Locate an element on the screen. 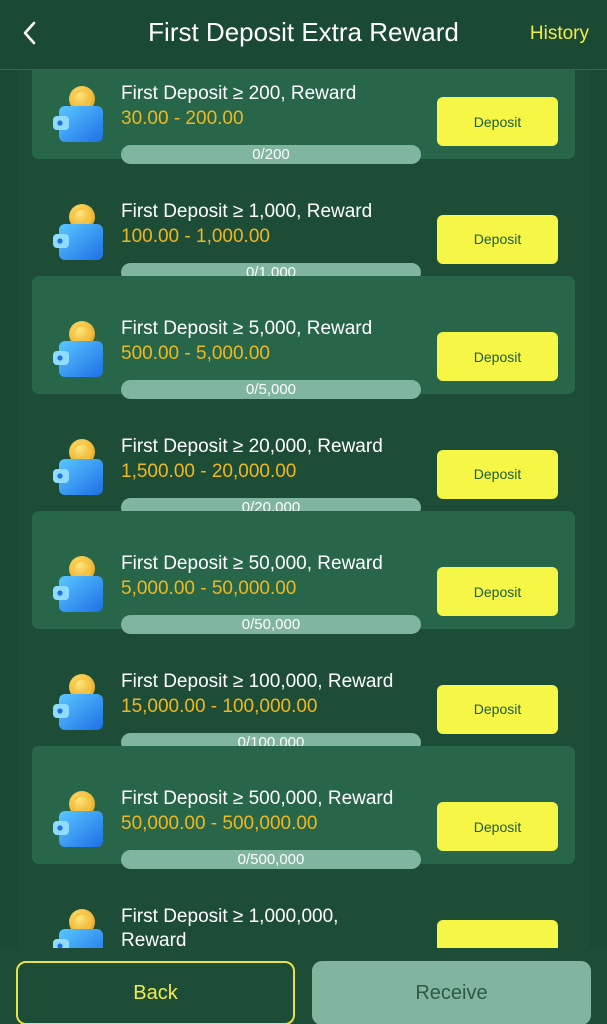 The height and width of the screenshot is (1024, 607). reward-range: 500.00 - 5,000.00 is located at coordinates (195, 353).